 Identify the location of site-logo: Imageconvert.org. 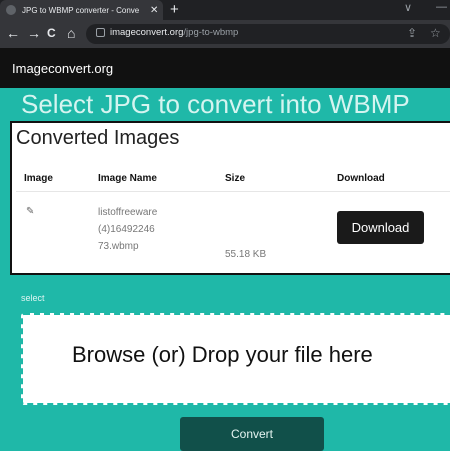
(62, 68).